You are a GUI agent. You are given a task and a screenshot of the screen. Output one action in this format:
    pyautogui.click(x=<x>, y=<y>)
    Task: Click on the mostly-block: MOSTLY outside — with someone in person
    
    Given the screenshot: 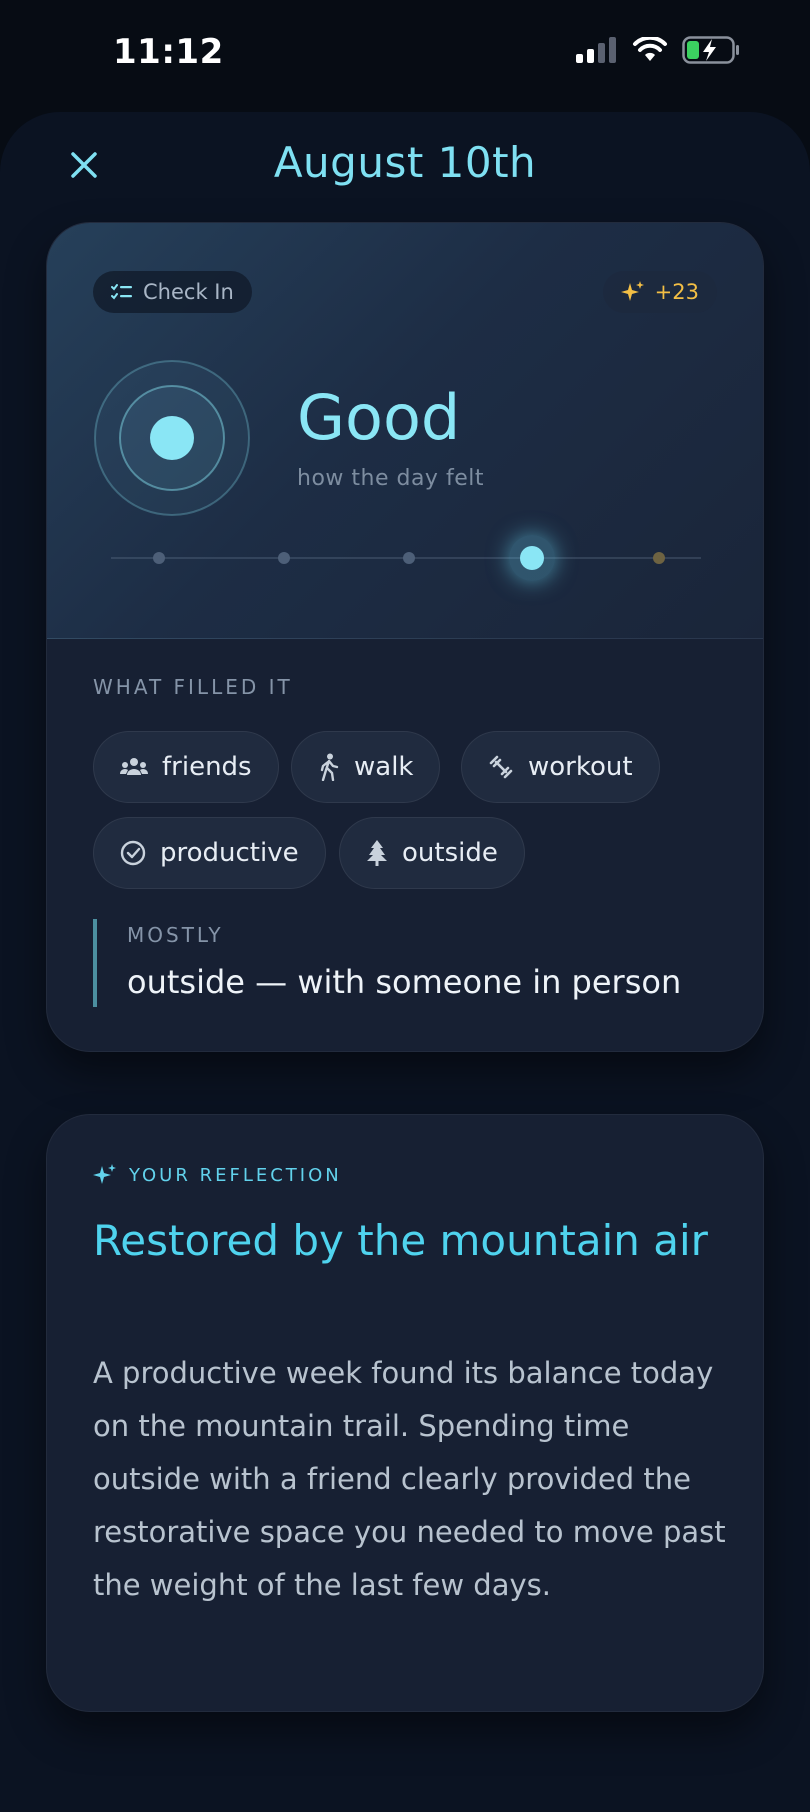 What is the action you would take?
    pyautogui.click(x=387, y=963)
    